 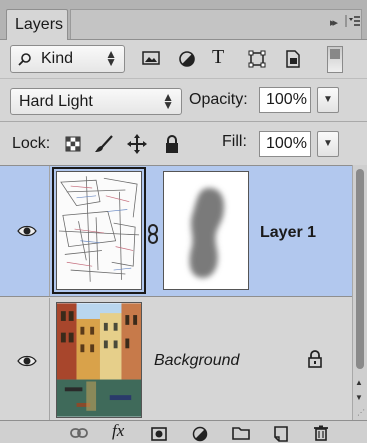 What do you see at coordinates (335, 59) in the screenshot?
I see `filter-toggle-switch` at bounding box center [335, 59].